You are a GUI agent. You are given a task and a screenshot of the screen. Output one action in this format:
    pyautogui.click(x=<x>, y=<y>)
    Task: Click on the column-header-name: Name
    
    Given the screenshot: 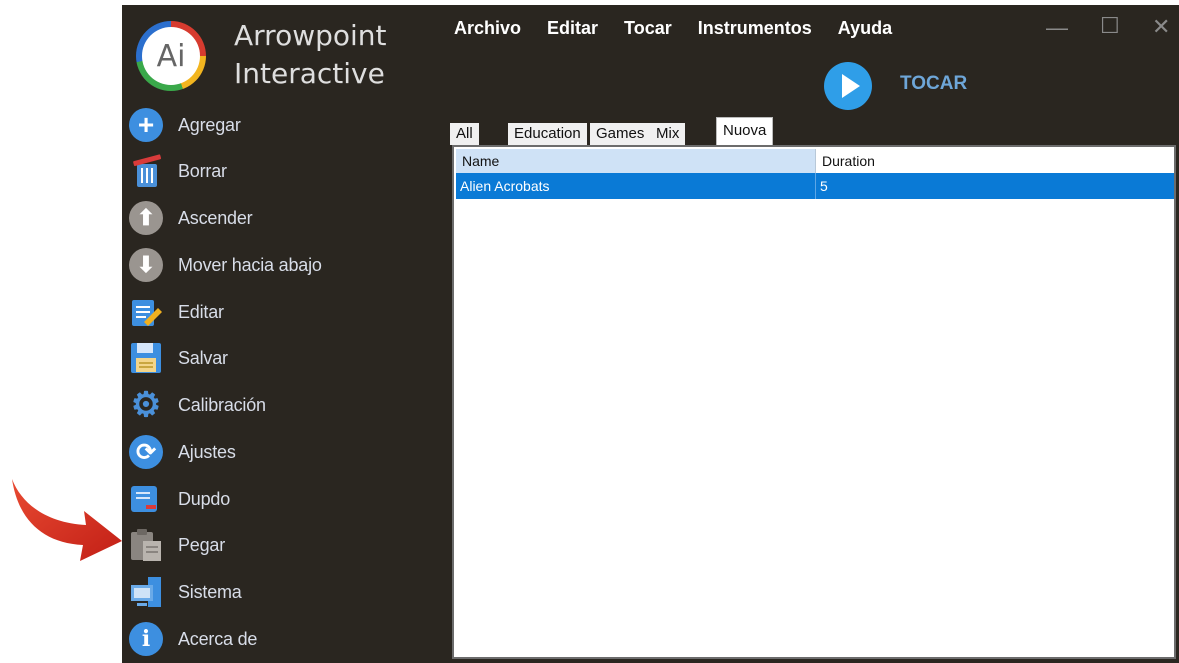 What is the action you would take?
    pyautogui.click(x=636, y=161)
    